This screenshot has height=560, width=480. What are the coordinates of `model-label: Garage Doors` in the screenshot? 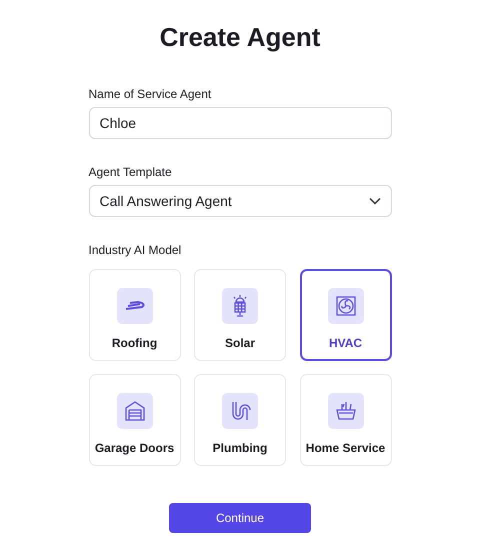 It's located at (134, 448).